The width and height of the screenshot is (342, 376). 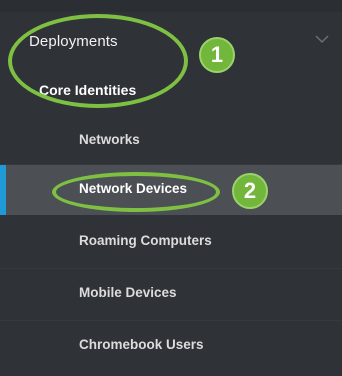 I want to click on active-indicator, so click(x=3, y=190).